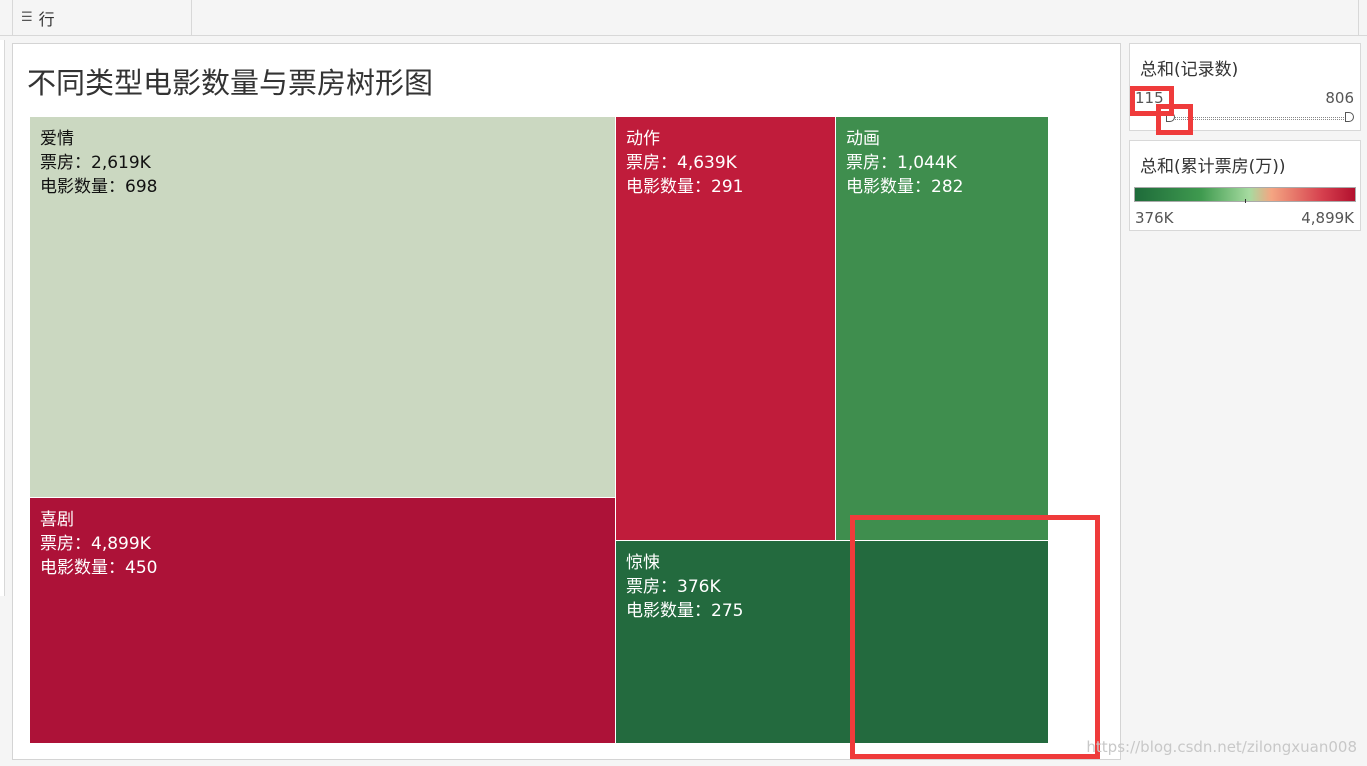  I want to click on treemap-cell-label: 动画票房：1,044K 电影数量：282, so click(904, 163).